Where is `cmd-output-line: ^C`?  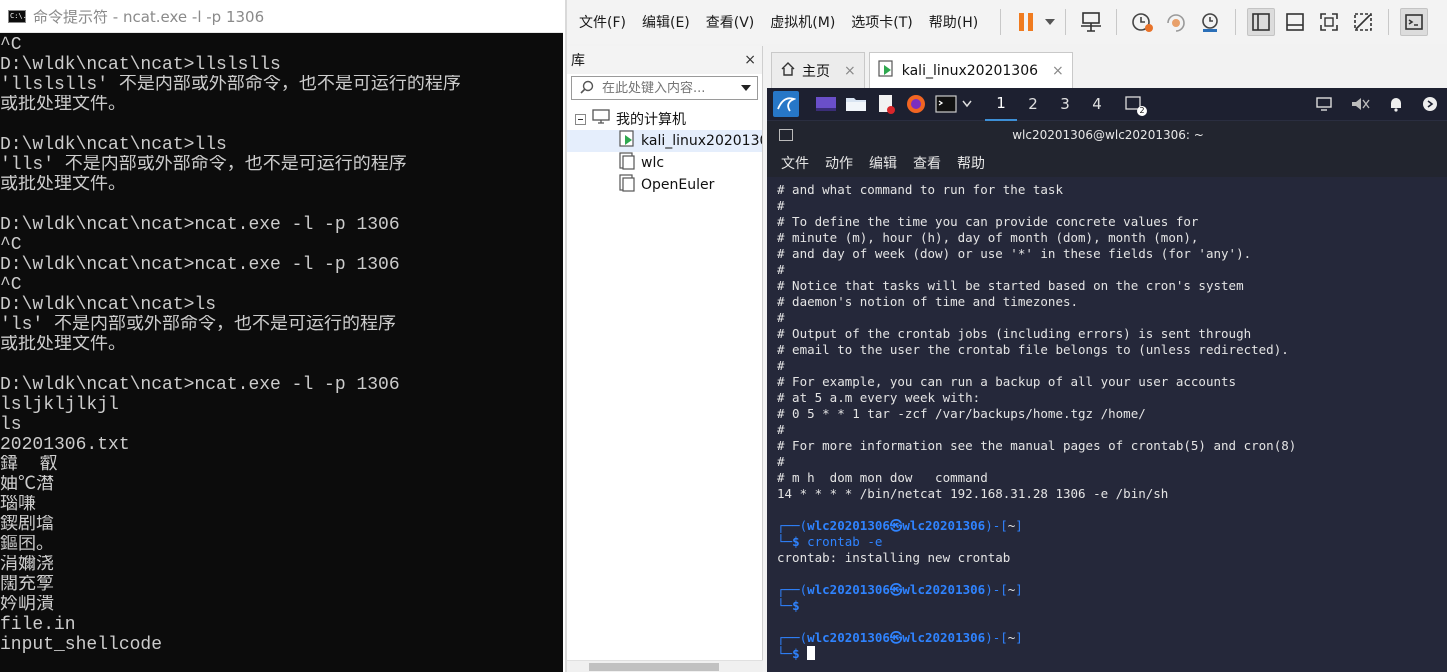 cmd-output-line: ^C is located at coordinates (11, 245).